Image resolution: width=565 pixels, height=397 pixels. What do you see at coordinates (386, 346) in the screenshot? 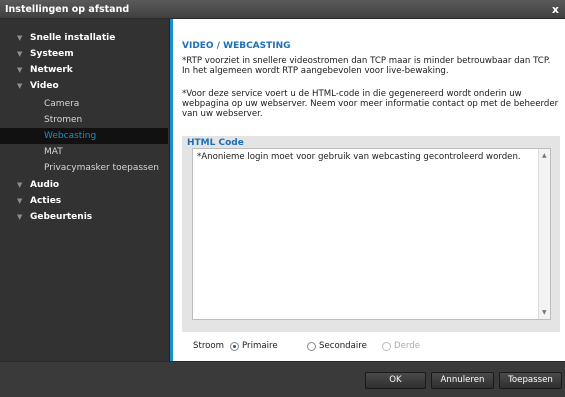
I see `radio-disabled-icon` at bounding box center [386, 346].